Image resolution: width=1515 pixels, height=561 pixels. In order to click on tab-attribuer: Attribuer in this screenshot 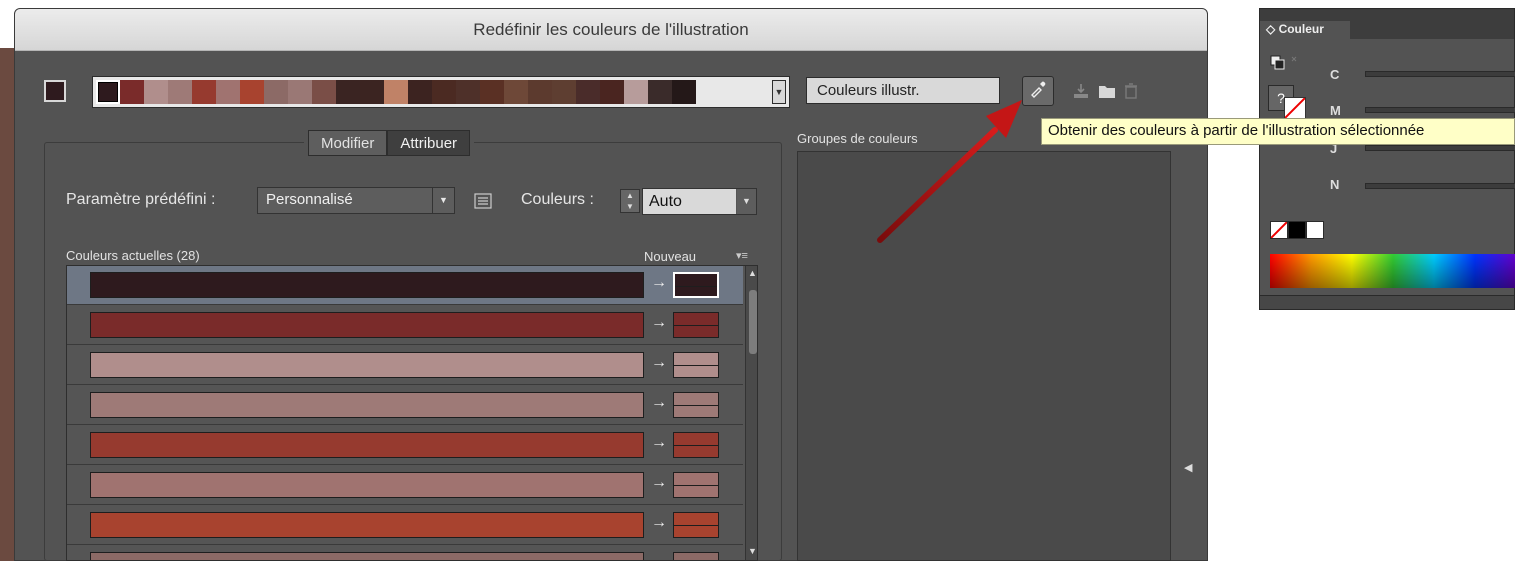, I will do `click(429, 143)`.